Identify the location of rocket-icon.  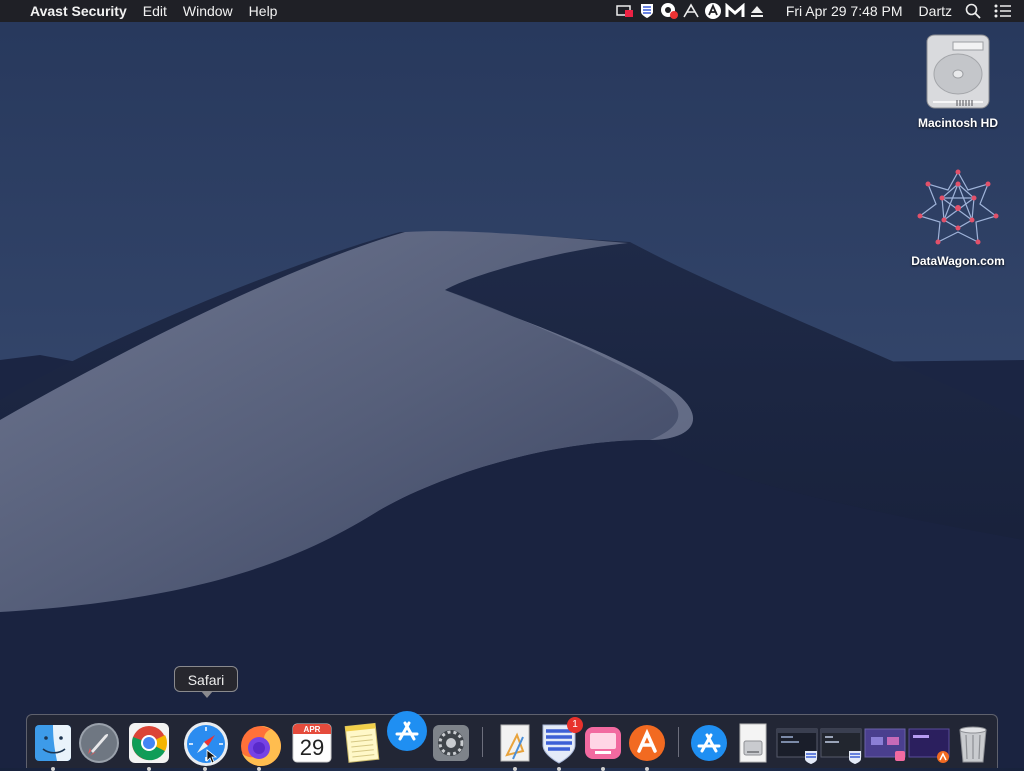
(99, 743).